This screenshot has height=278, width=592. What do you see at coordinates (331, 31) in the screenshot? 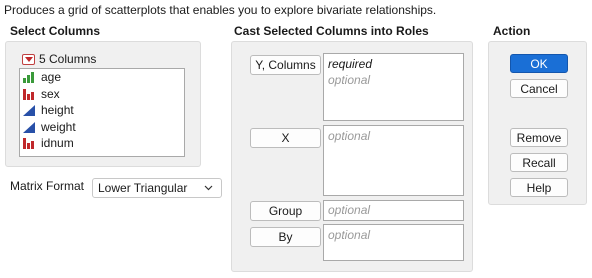
I see `roles-title: Cast Selected Columns into Roles` at bounding box center [331, 31].